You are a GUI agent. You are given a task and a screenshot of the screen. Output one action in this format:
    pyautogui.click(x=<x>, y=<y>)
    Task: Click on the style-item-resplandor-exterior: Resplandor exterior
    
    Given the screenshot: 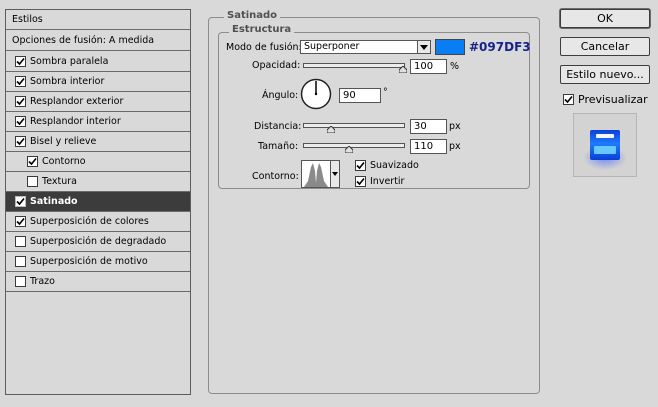 What is the action you would take?
    pyautogui.click(x=98, y=102)
    